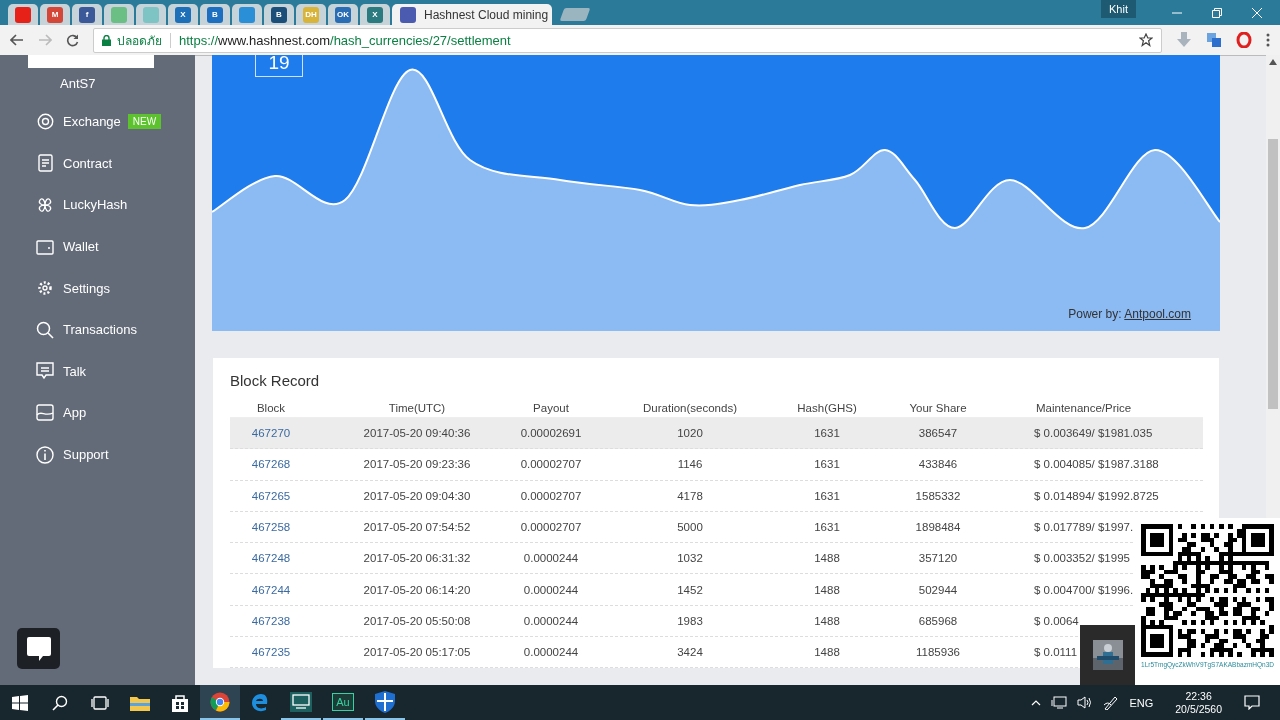  Describe the element at coordinates (1257, 12) in the screenshot. I see `close-icon` at that location.